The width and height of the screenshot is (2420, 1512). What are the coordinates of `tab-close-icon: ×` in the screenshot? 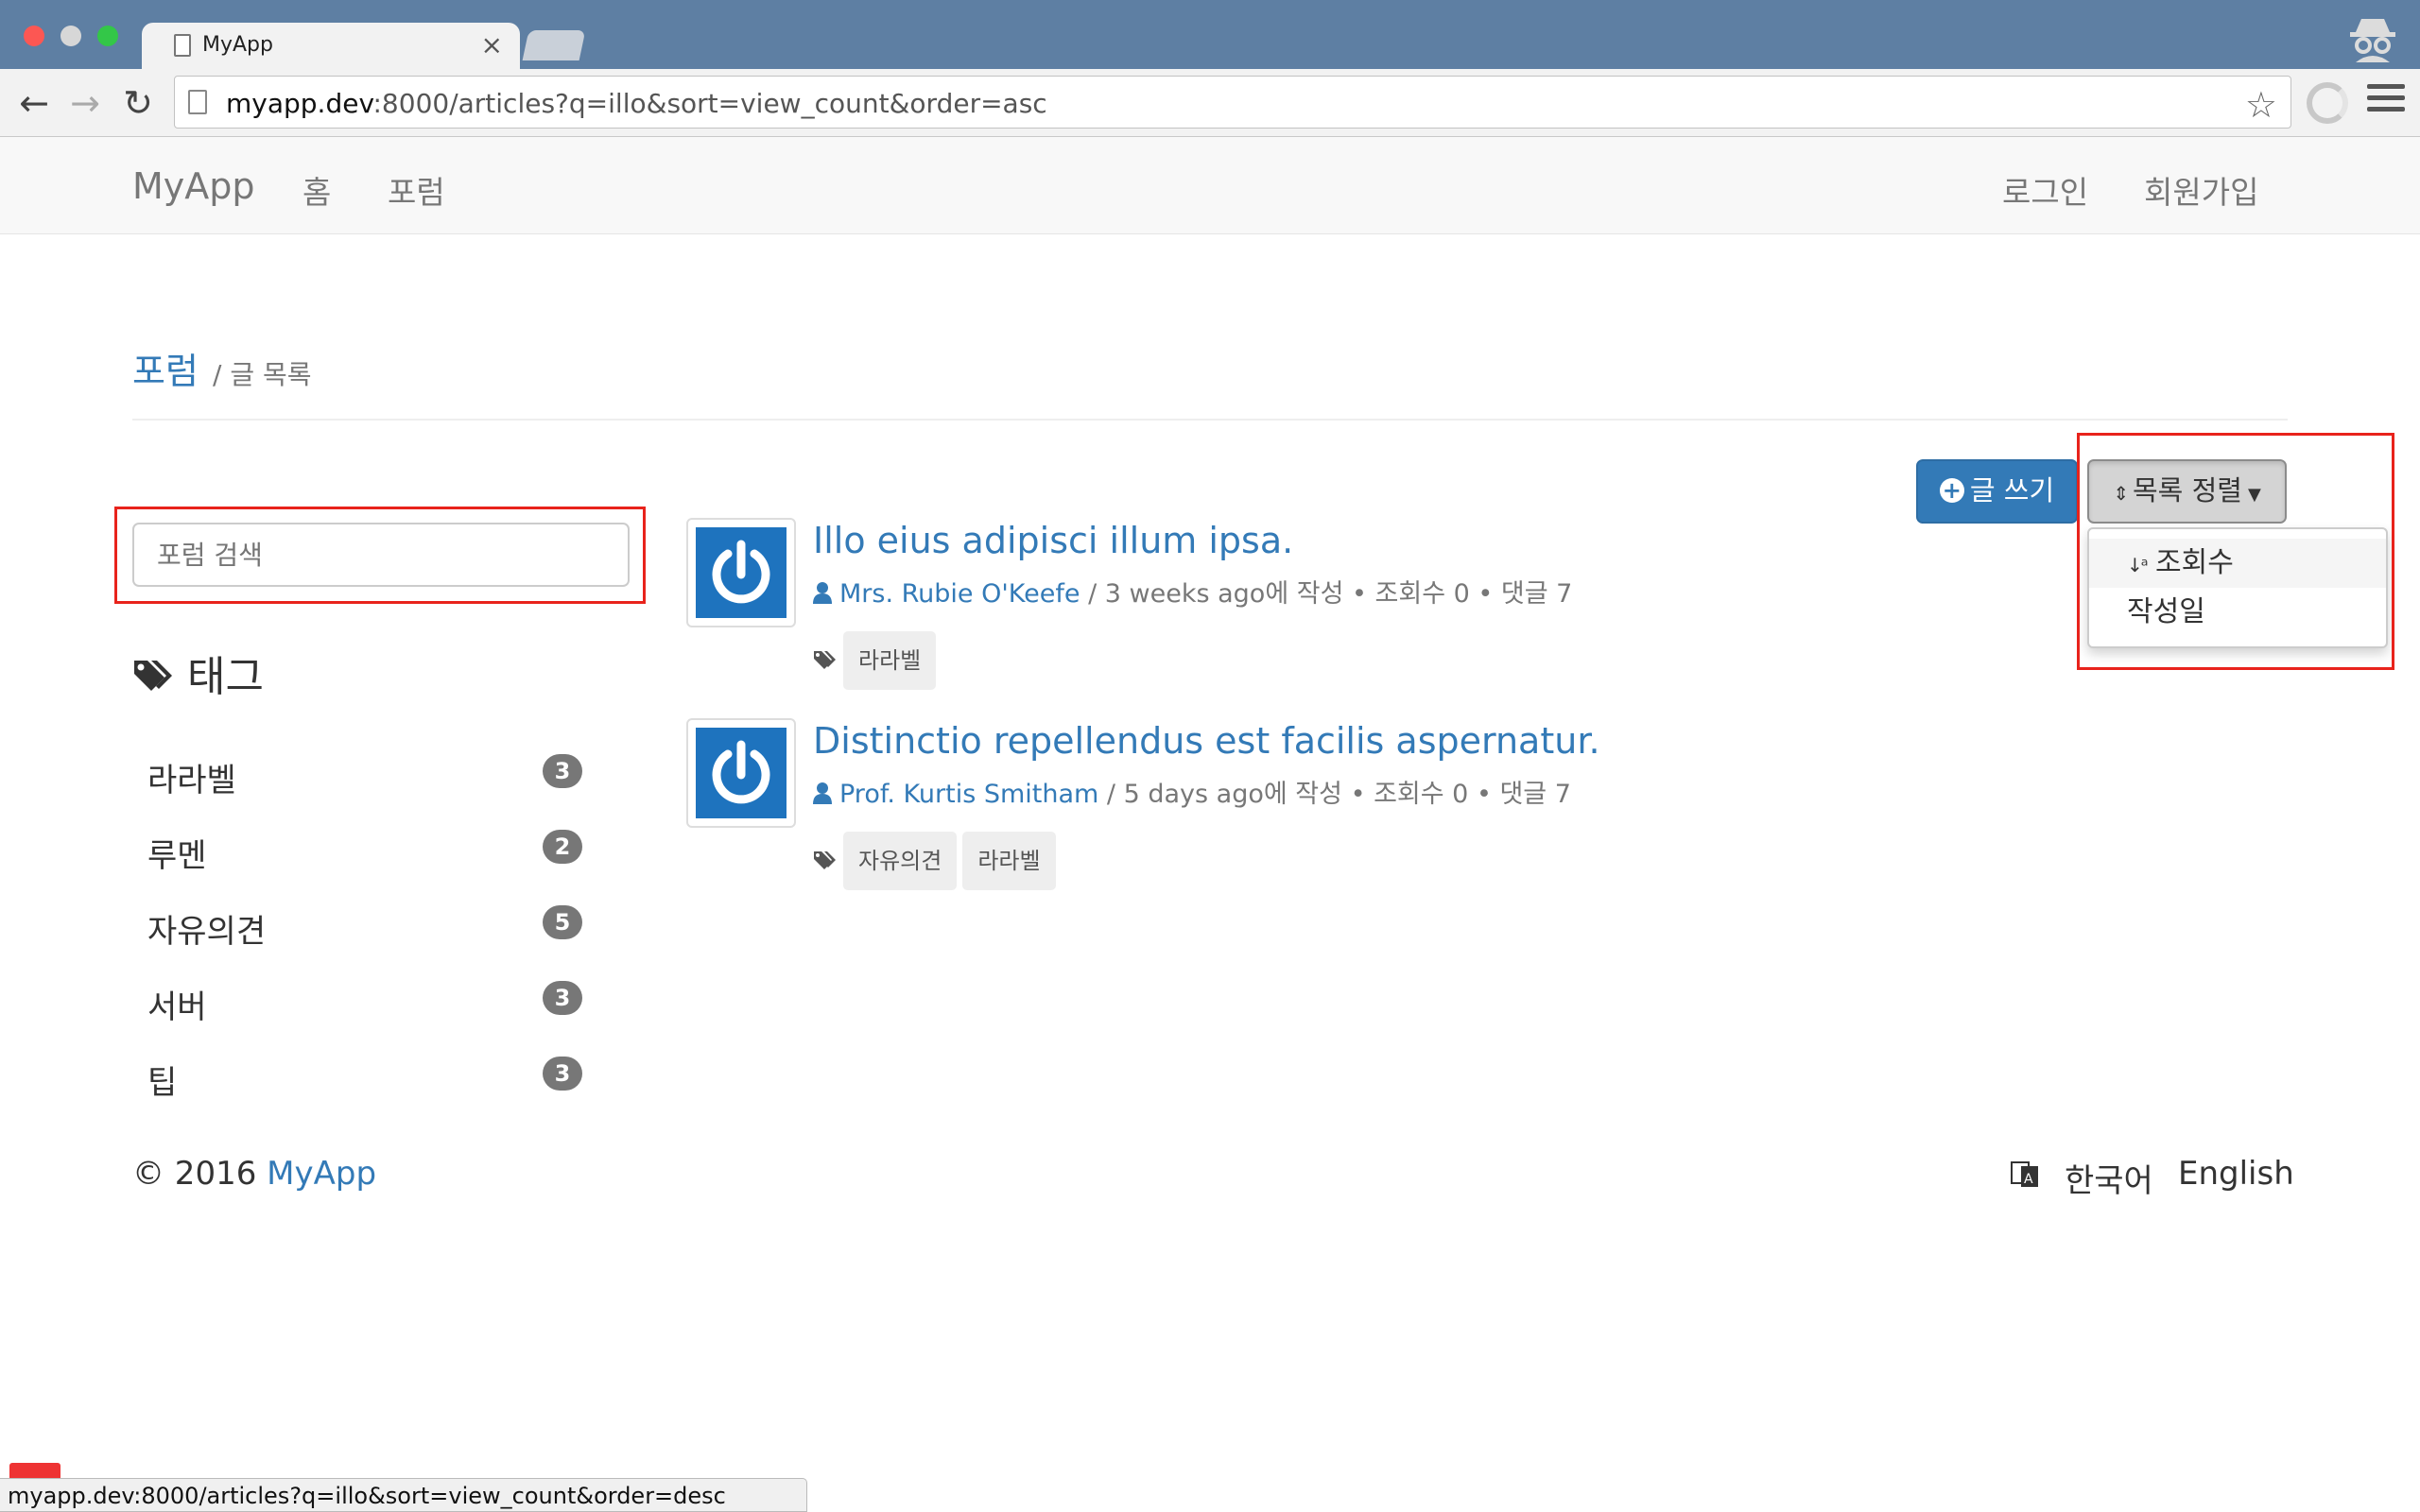 It's located at (492, 44).